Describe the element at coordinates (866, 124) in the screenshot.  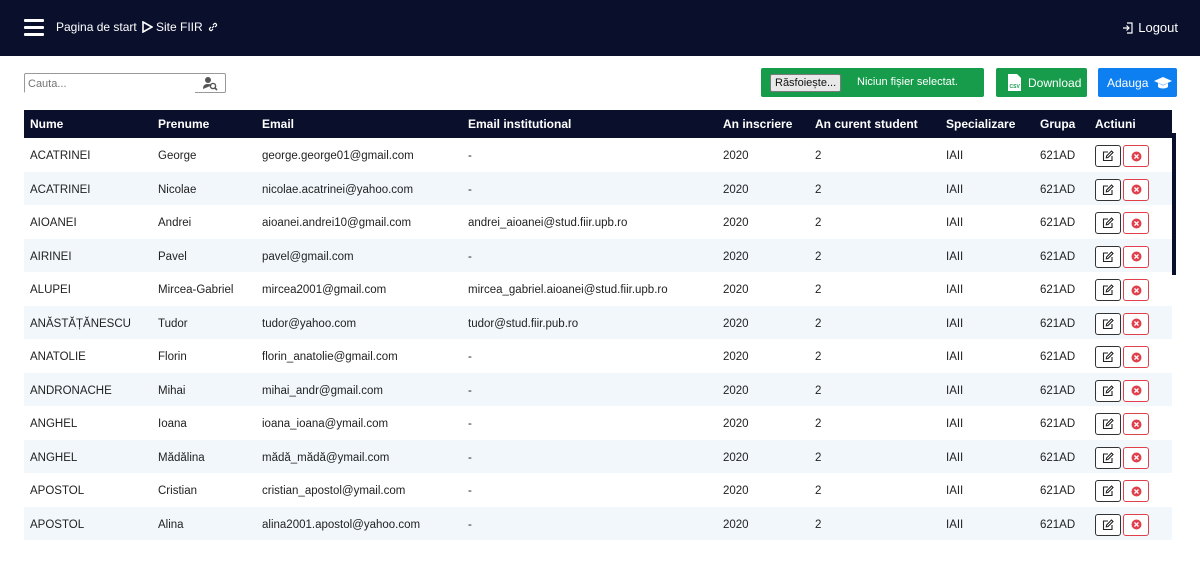
I see `header-an-curent: An curent student` at that location.